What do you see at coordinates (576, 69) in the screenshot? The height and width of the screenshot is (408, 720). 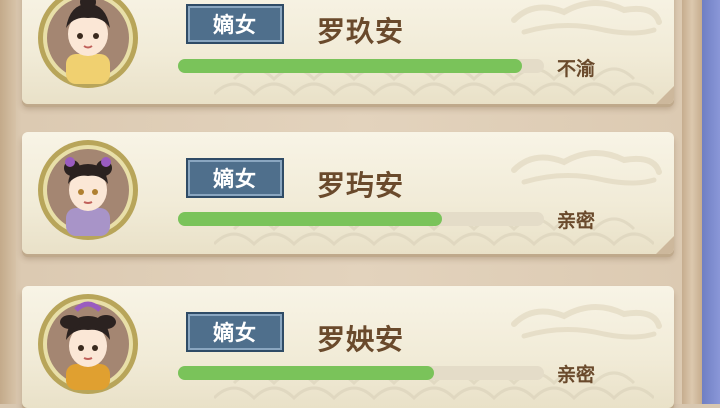 I see `relationship-status: 不渝` at bounding box center [576, 69].